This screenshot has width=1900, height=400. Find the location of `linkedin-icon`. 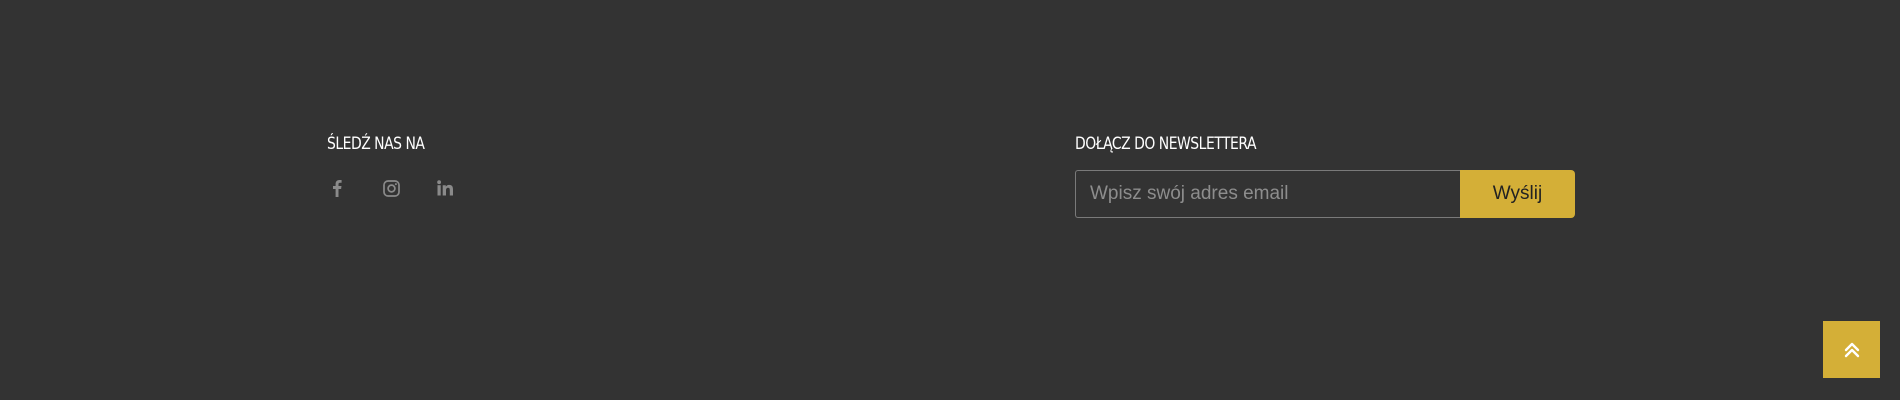

linkedin-icon is located at coordinates (445, 188).